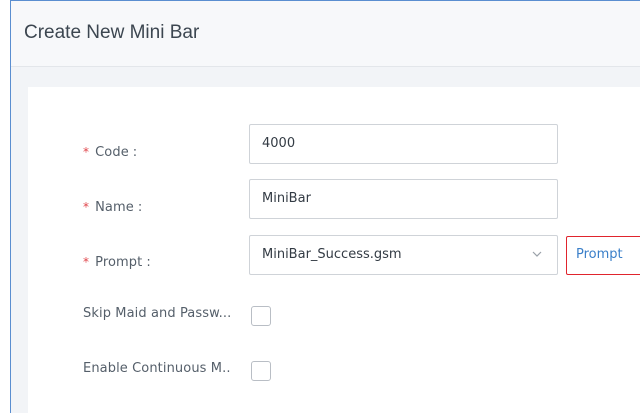 This screenshot has width=640, height=413. I want to click on name-label-text: Name, so click(114, 207).